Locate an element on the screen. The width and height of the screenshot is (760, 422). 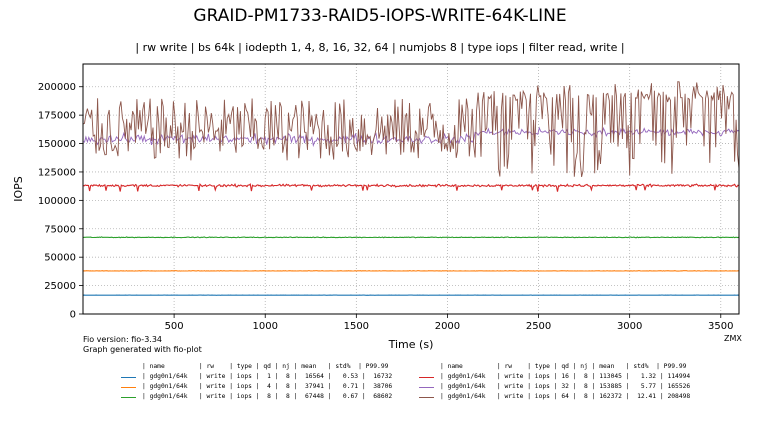
y-tick-label: 150000 is located at coordinates (57, 144).